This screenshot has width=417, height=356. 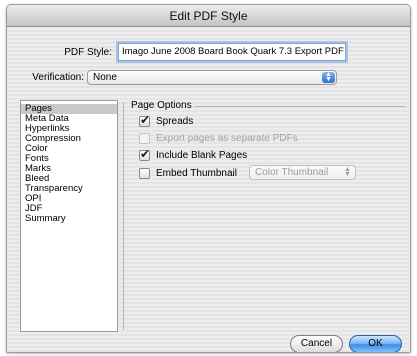 I want to click on thumbnail-option: Embed Thumbnail, so click(x=188, y=173).